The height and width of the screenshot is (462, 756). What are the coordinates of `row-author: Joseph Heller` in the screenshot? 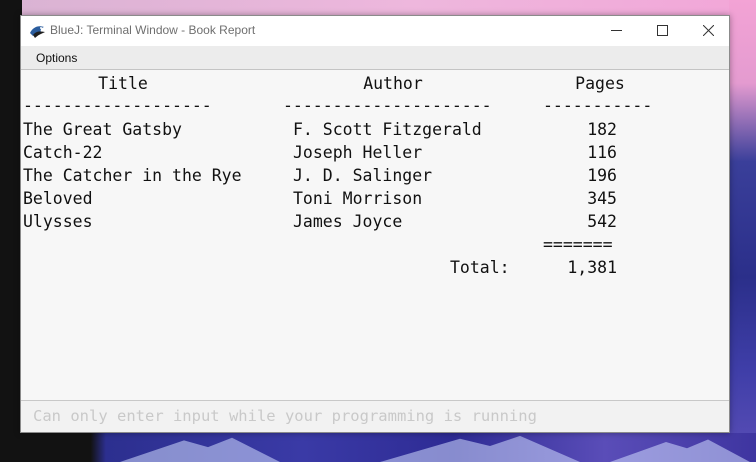 It's located at (358, 152).